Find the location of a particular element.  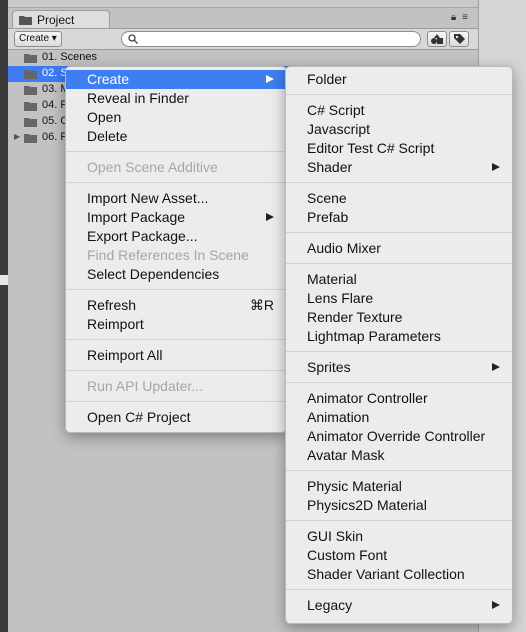

tree-item: 01. Scenes is located at coordinates (243, 58).